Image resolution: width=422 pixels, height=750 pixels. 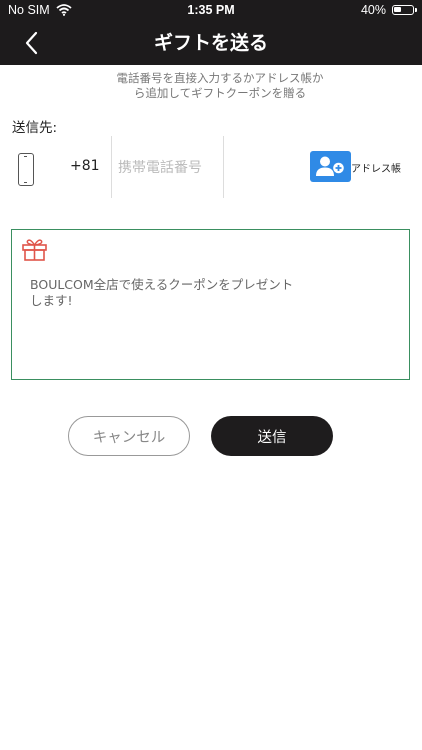 What do you see at coordinates (162, 284) in the screenshot?
I see `gift-message-line-1: BOULCOM全店で使えるクーポンをプレゼント` at bounding box center [162, 284].